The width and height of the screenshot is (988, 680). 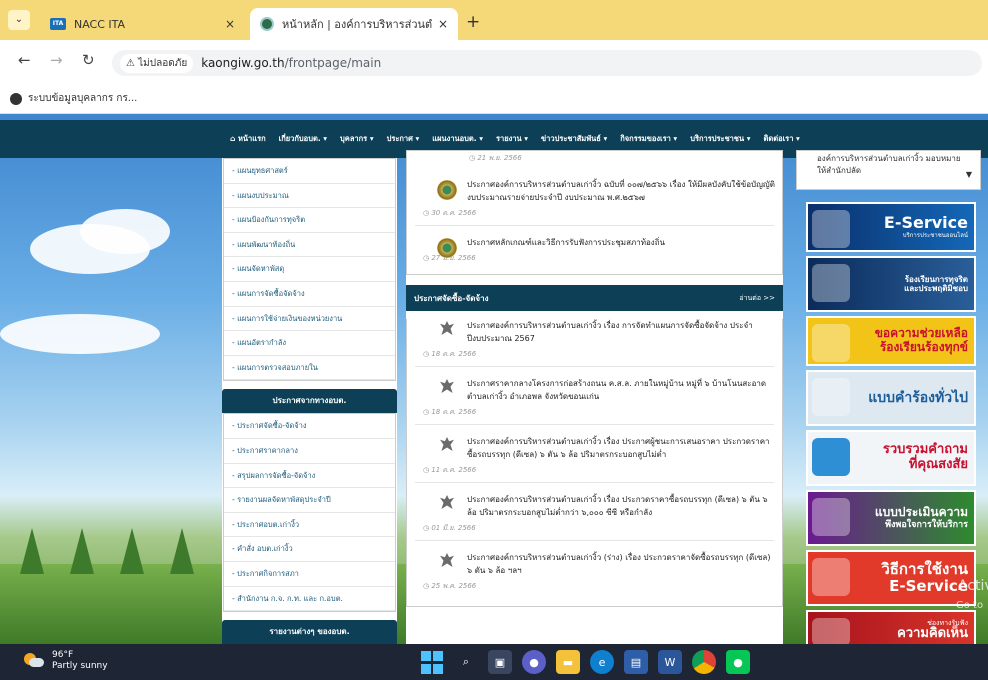 What do you see at coordinates (457, 139) in the screenshot?
I see `menu-plans: แผนงานอบต. ▾` at bounding box center [457, 139].